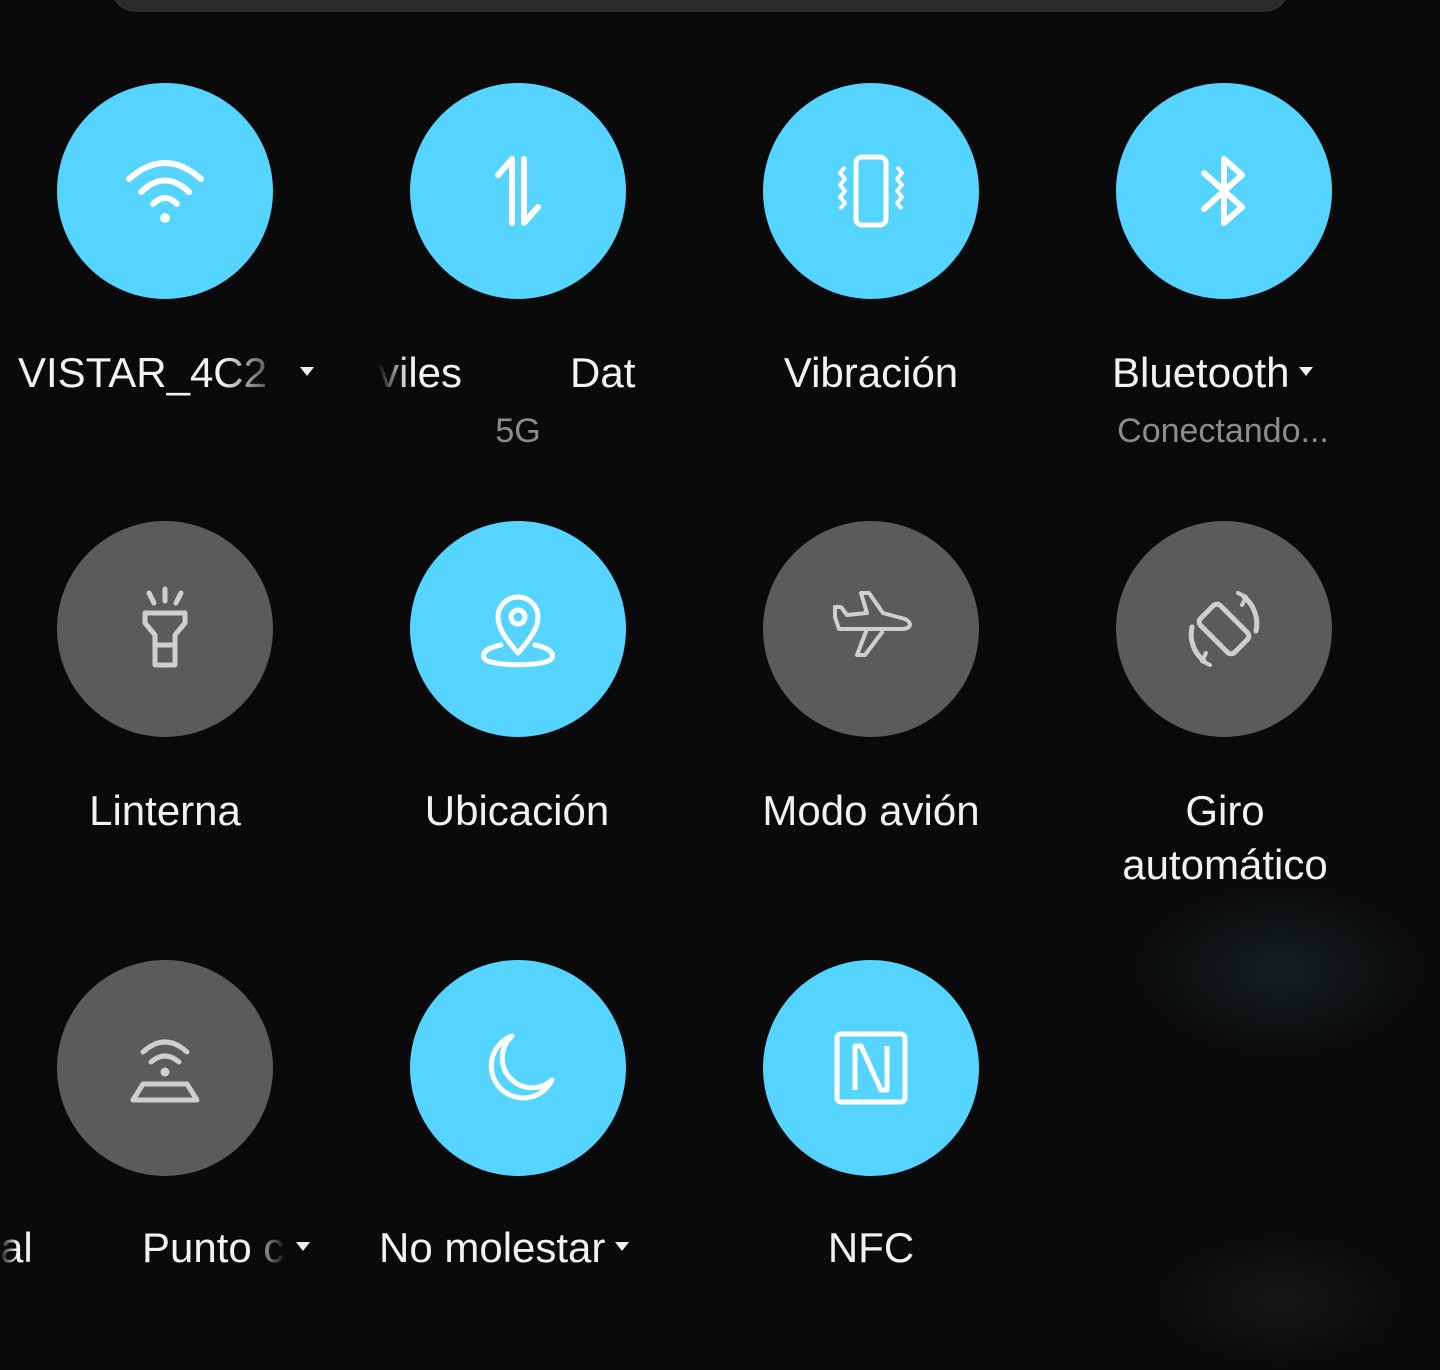 The width and height of the screenshot is (1440, 1370). I want to click on hotspot-icon, so click(165, 1071).